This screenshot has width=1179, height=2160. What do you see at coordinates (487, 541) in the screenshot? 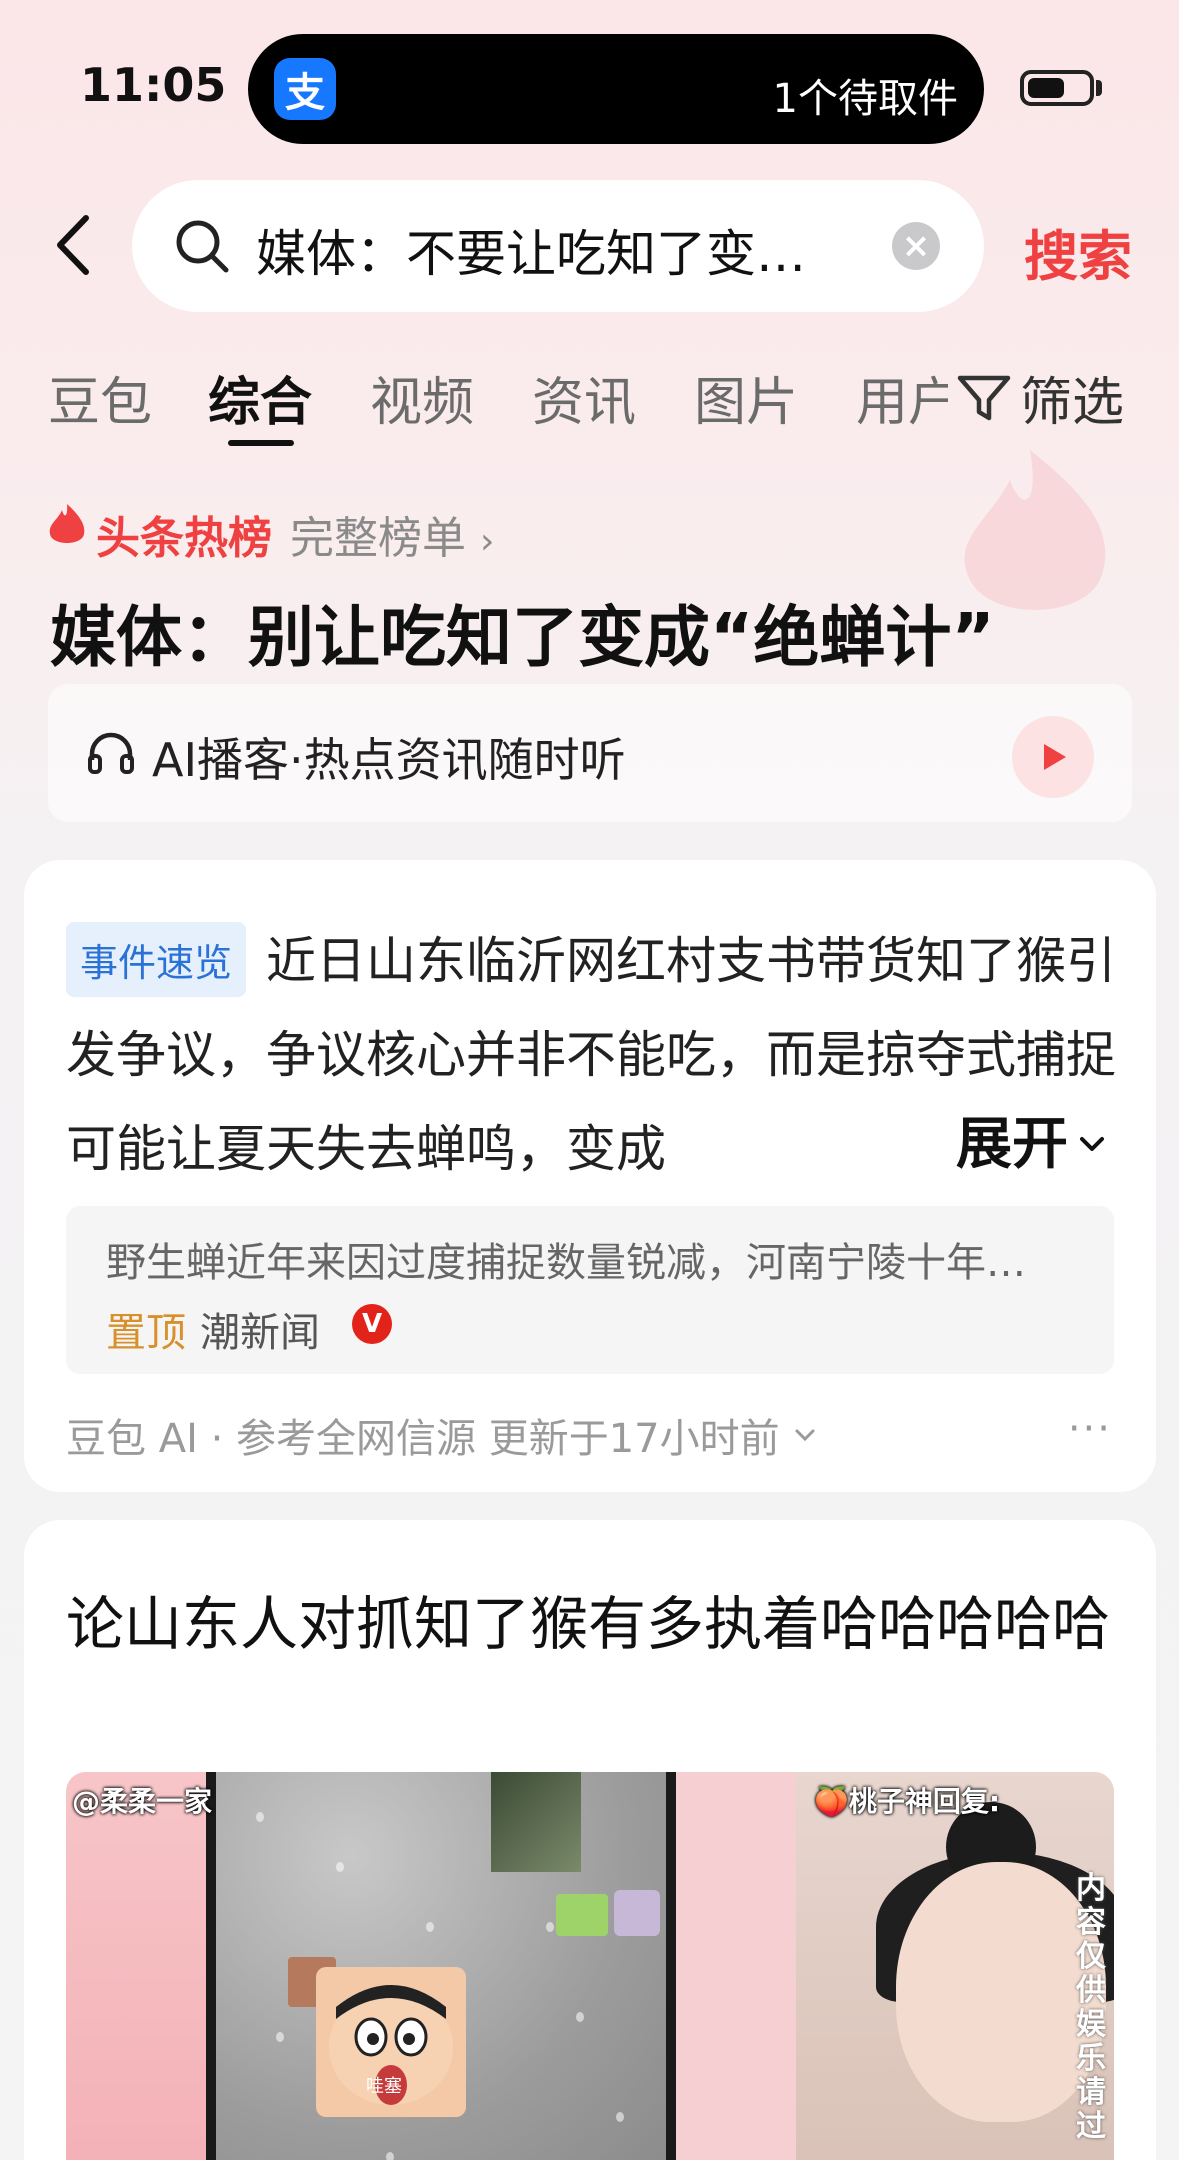
I see `chevron-right-icon: ›` at bounding box center [487, 541].